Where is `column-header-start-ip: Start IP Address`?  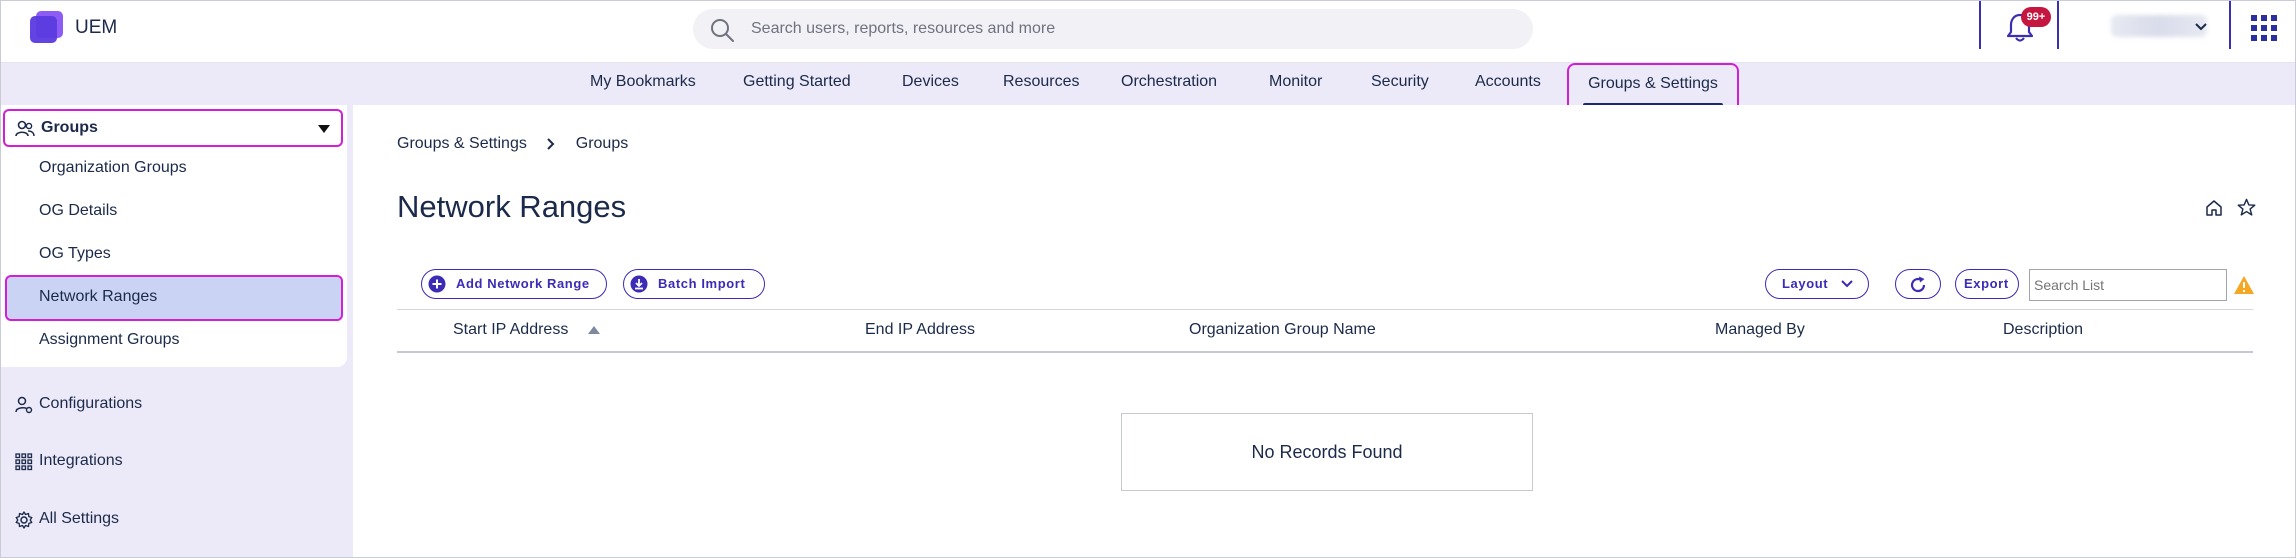
column-header-start-ip: Start IP Address is located at coordinates (510, 330).